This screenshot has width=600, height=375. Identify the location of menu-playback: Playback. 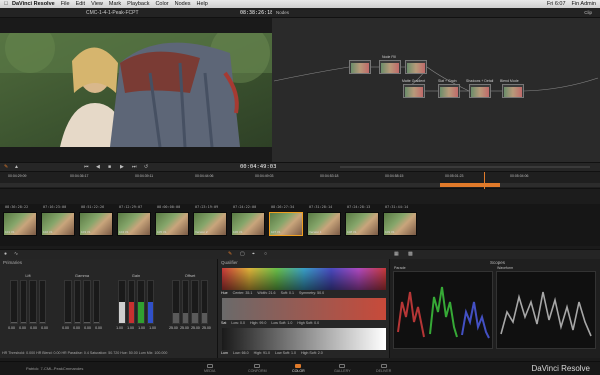
(138, 4).